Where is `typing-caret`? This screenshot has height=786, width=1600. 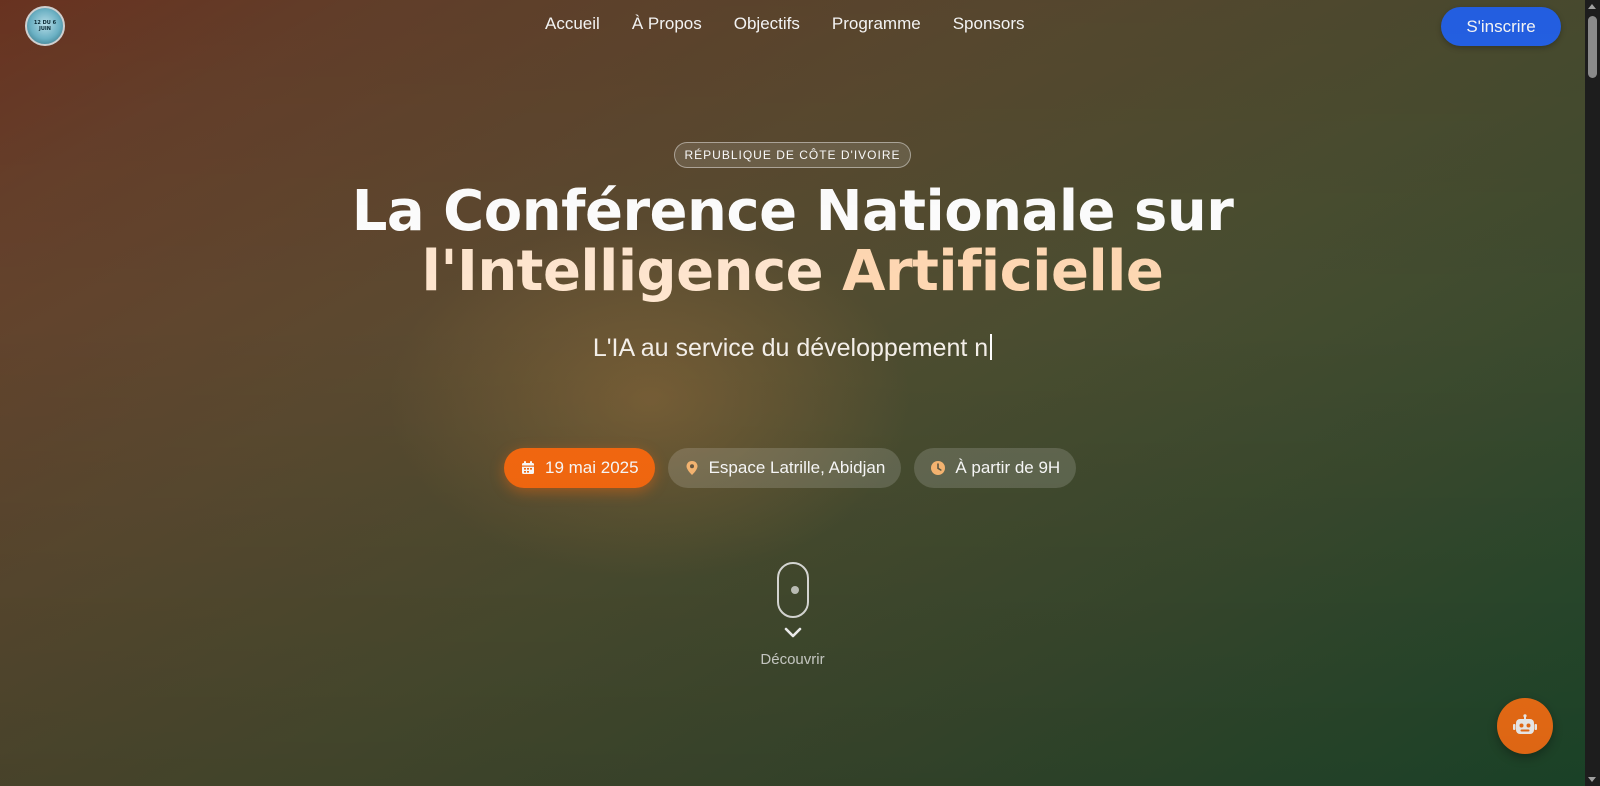
typing-caret is located at coordinates (991, 347).